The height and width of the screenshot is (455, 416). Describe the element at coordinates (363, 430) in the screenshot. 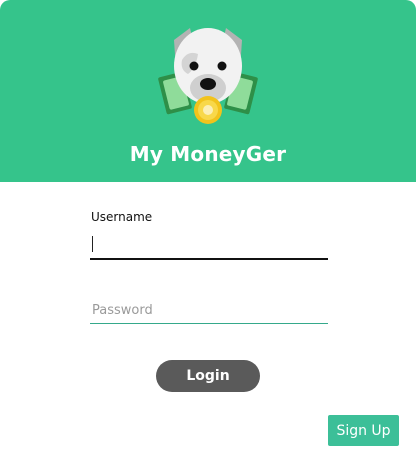

I see `sign-up-button: Sign Up` at that location.